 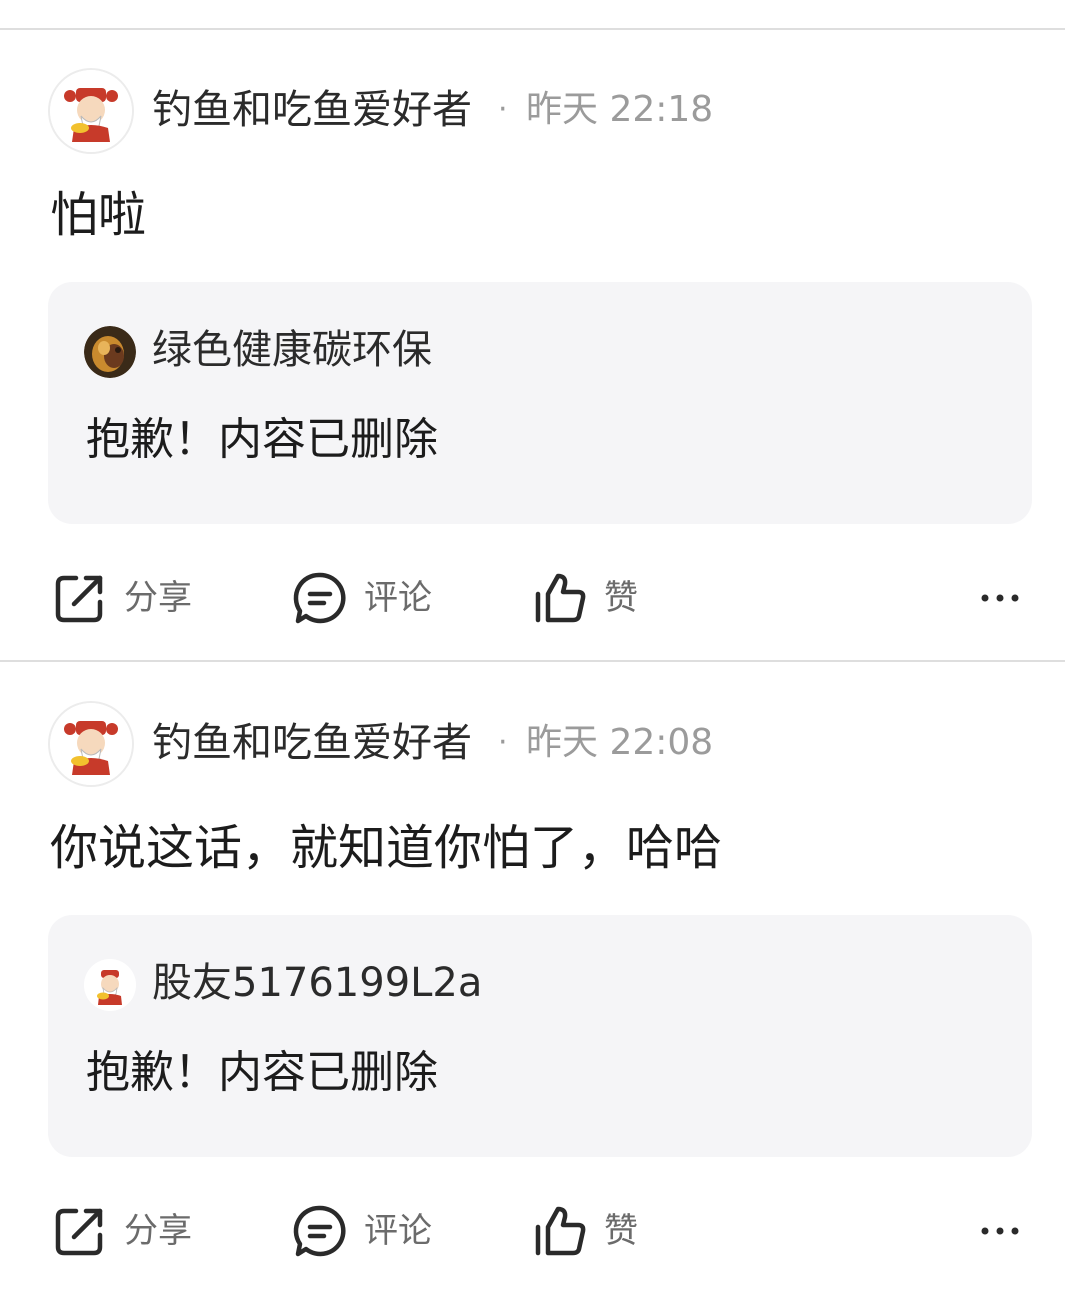 I want to click on post-time: 昨天 22:08, so click(x=620, y=742).